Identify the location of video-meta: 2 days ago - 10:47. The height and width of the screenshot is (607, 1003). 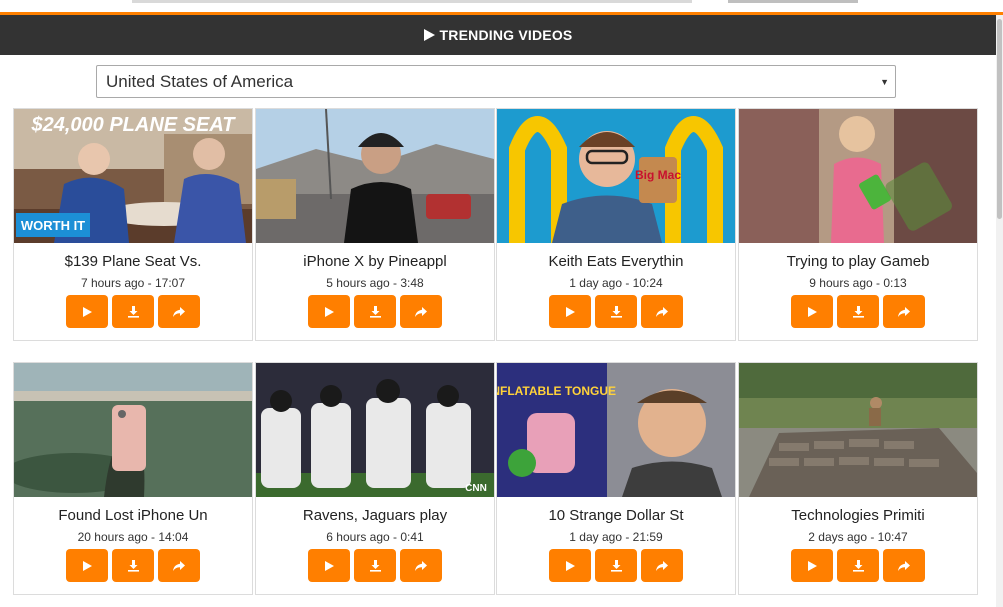
(858, 537).